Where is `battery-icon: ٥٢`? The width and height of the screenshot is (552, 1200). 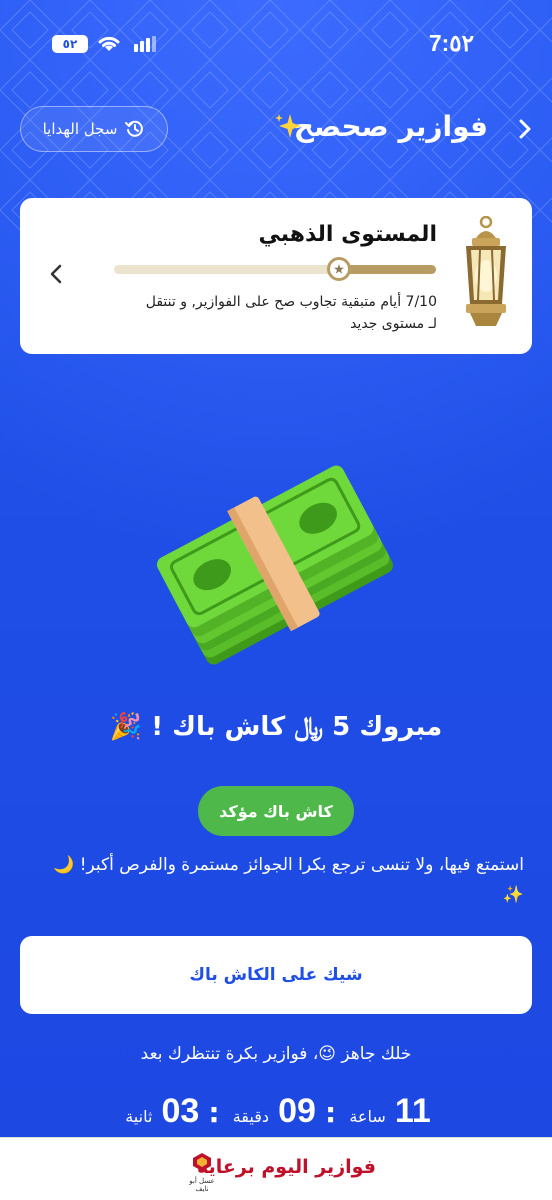
battery-icon: ٥٢ is located at coordinates (70, 44).